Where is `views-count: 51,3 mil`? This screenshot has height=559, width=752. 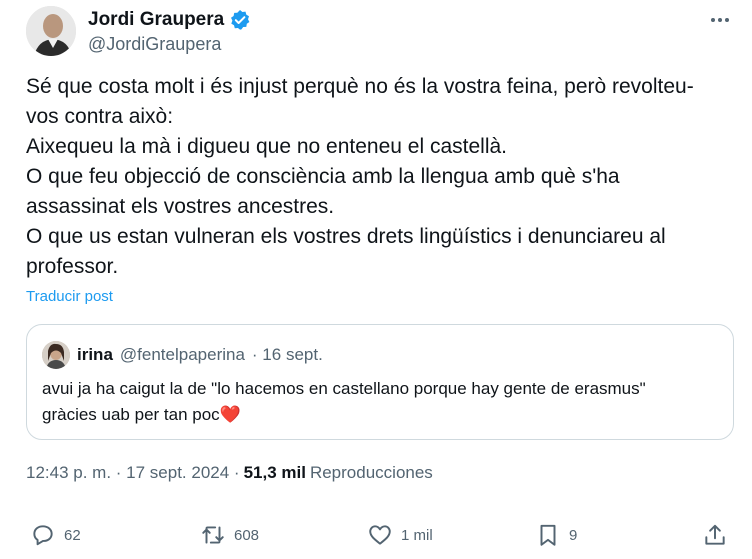
views-count: 51,3 mil is located at coordinates (274, 472).